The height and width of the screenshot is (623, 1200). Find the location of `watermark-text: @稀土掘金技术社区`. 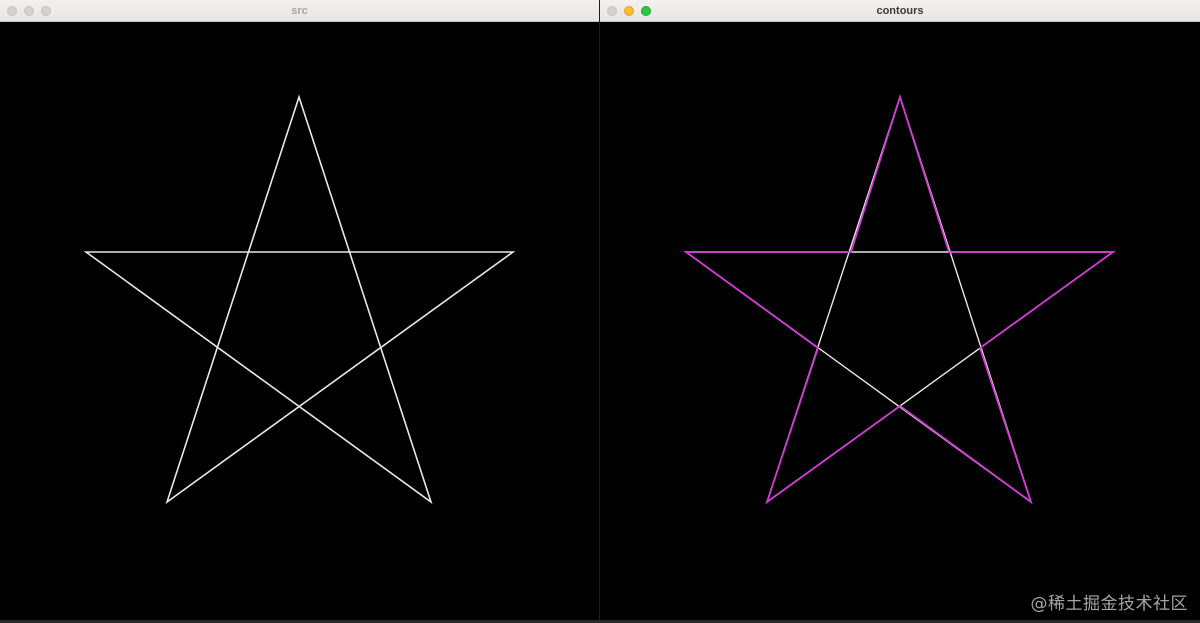

watermark-text: @稀土掘金技术社区 is located at coordinates (1109, 604).